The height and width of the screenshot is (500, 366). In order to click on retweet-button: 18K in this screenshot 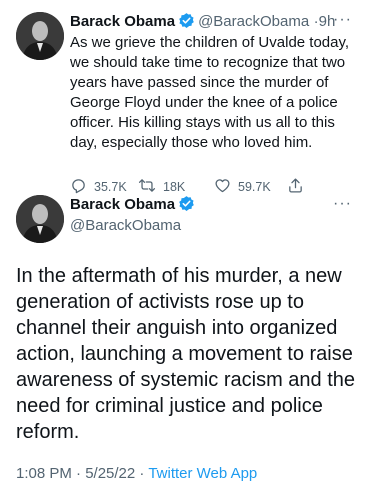, I will do `click(161, 187)`.